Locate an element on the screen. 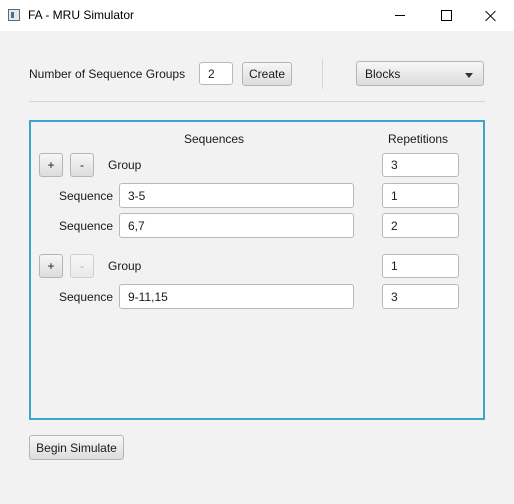 The image size is (514, 504). app-icon is located at coordinates (14, 15).